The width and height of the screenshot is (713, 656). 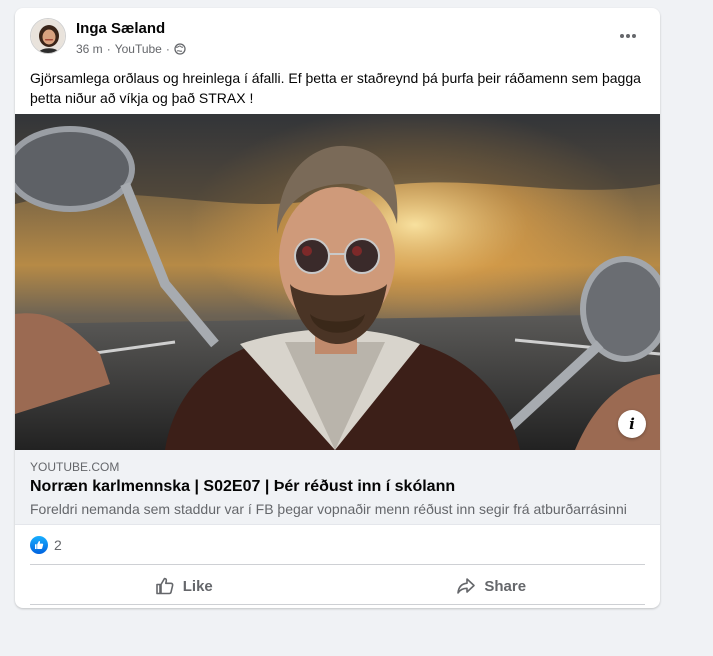 I want to click on post-source: YouTube, so click(x=138, y=49).